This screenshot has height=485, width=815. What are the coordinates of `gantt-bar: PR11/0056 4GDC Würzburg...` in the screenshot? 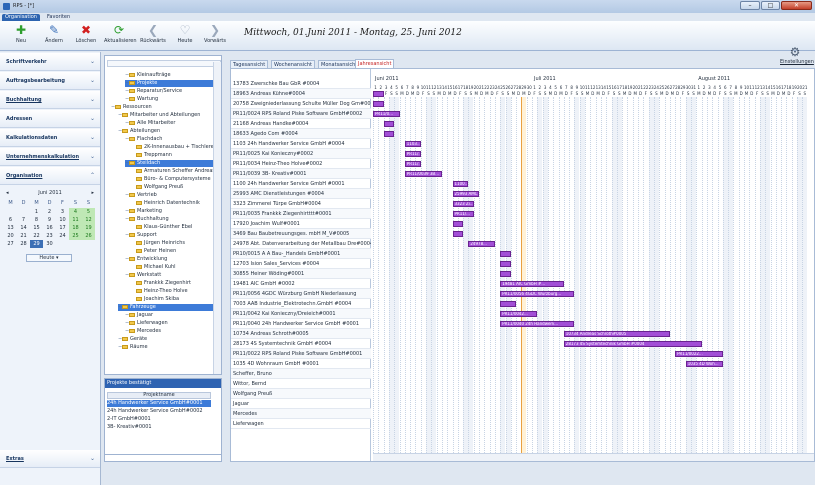 It's located at (537, 294).